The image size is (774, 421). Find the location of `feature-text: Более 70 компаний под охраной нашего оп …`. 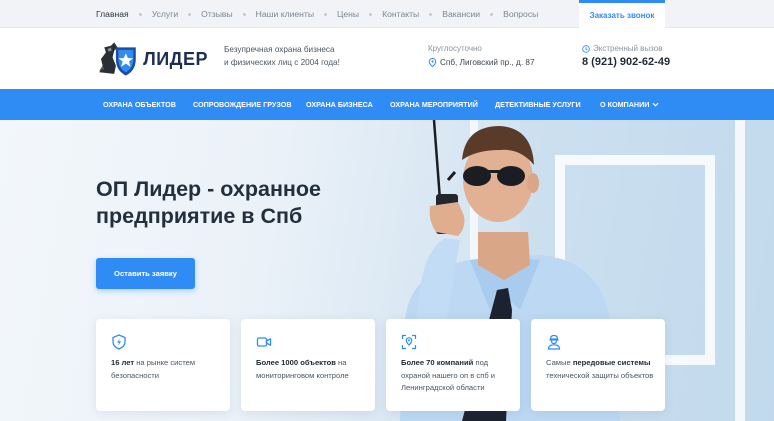

feature-text: Более 70 компаний под охраной нашего оп … is located at coordinates (456, 376).